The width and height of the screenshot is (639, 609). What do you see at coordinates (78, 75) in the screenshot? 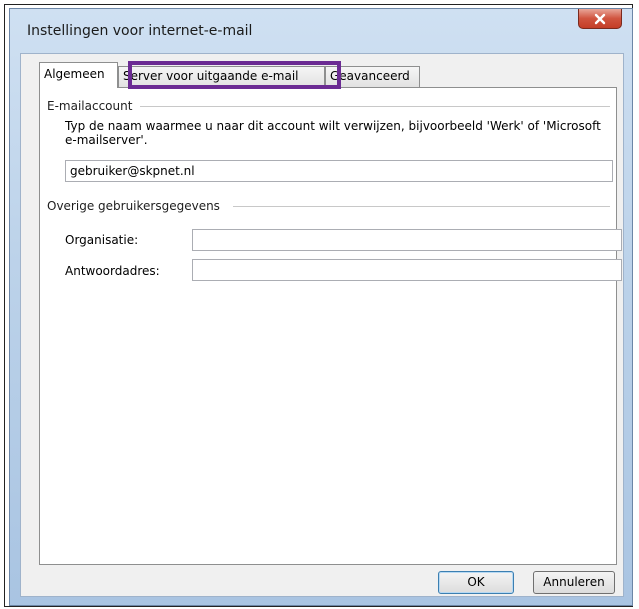
I see `tab-algemeen: Algemeen` at bounding box center [78, 75].